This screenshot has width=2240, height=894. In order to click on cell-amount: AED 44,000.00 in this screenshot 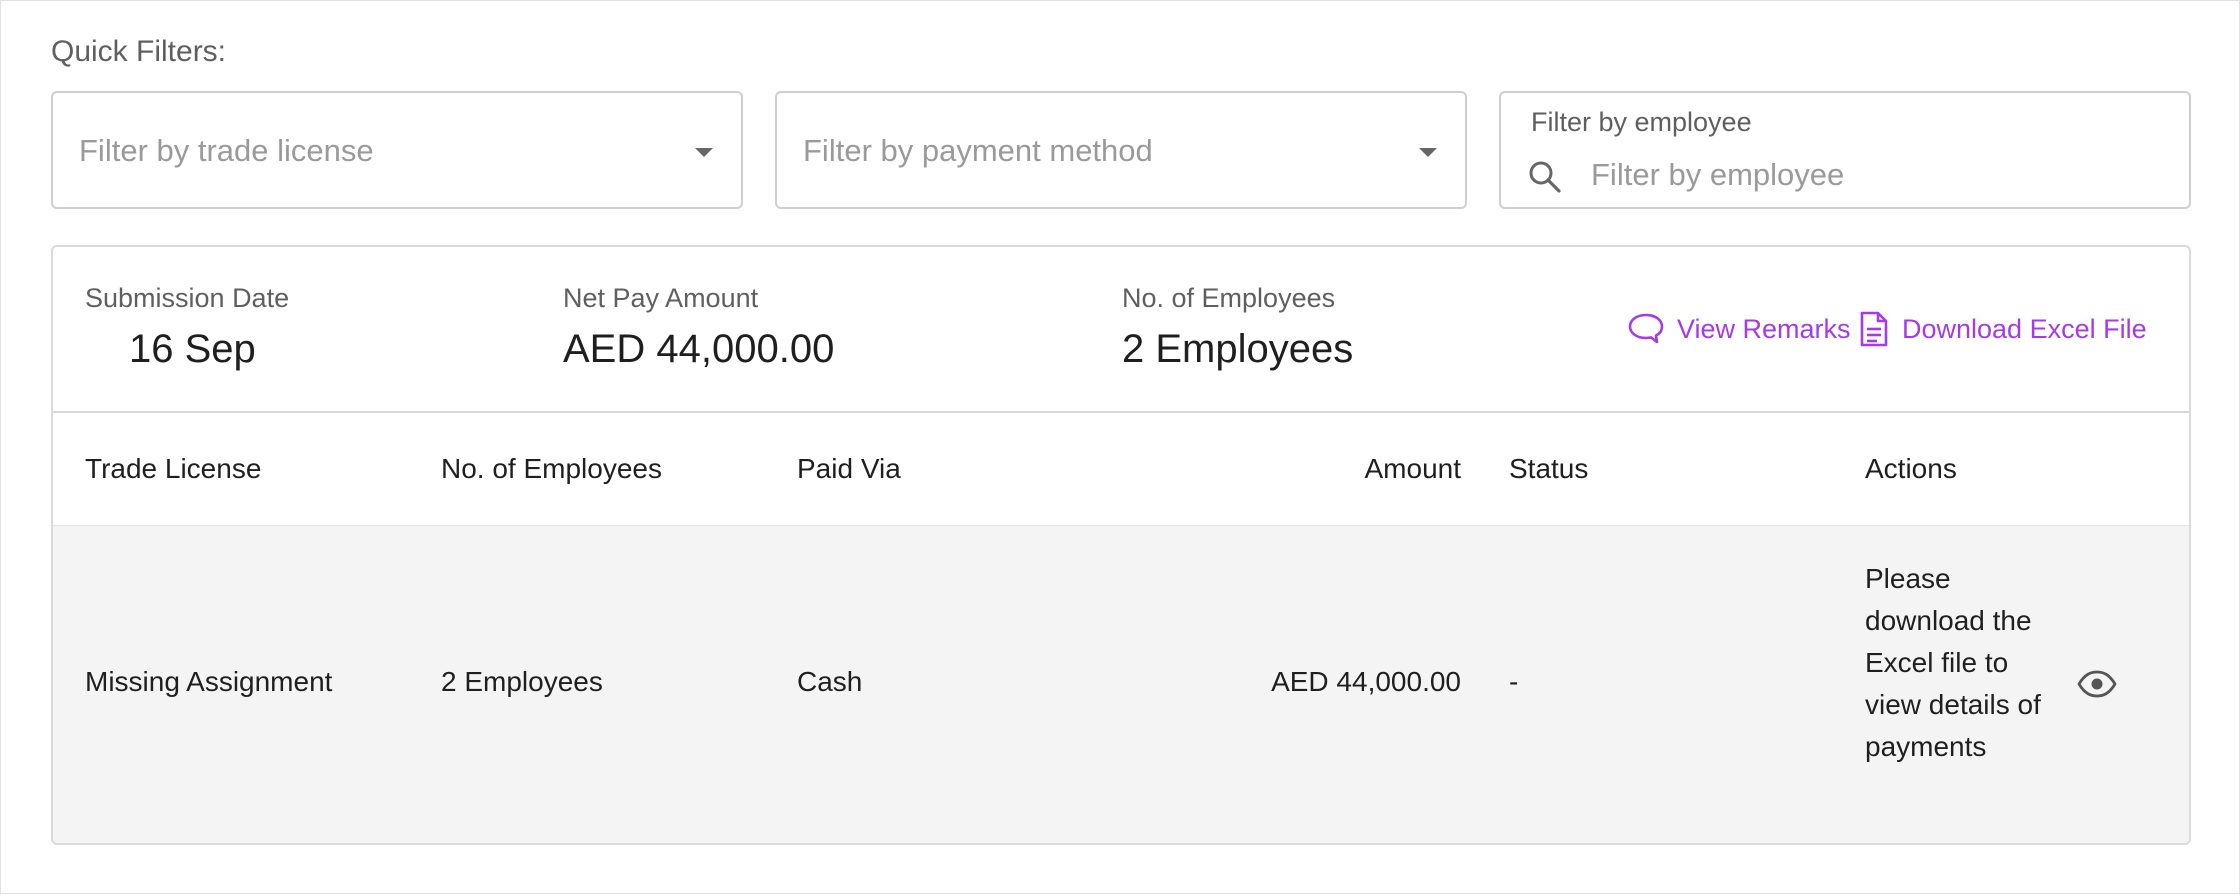, I will do `click(1366, 681)`.